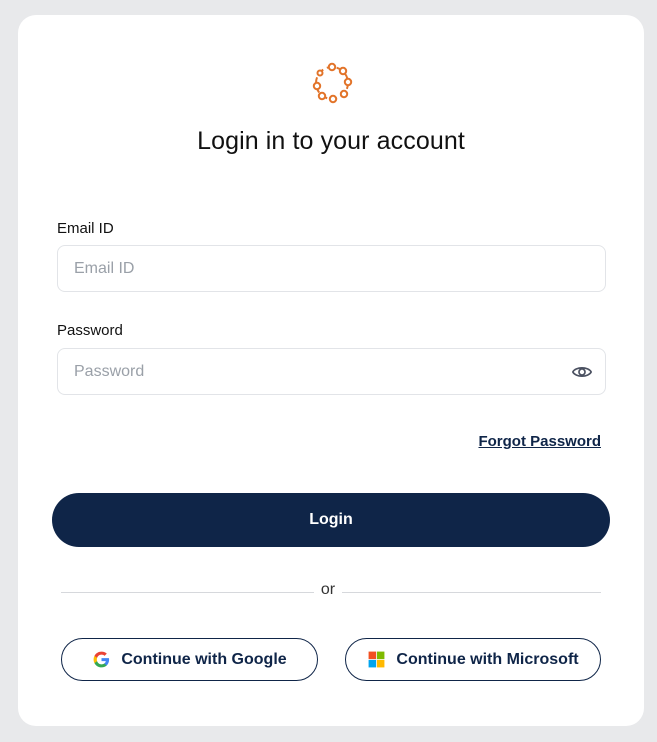 This screenshot has height=742, width=657. What do you see at coordinates (90, 330) in the screenshot?
I see `password-label: Password` at bounding box center [90, 330].